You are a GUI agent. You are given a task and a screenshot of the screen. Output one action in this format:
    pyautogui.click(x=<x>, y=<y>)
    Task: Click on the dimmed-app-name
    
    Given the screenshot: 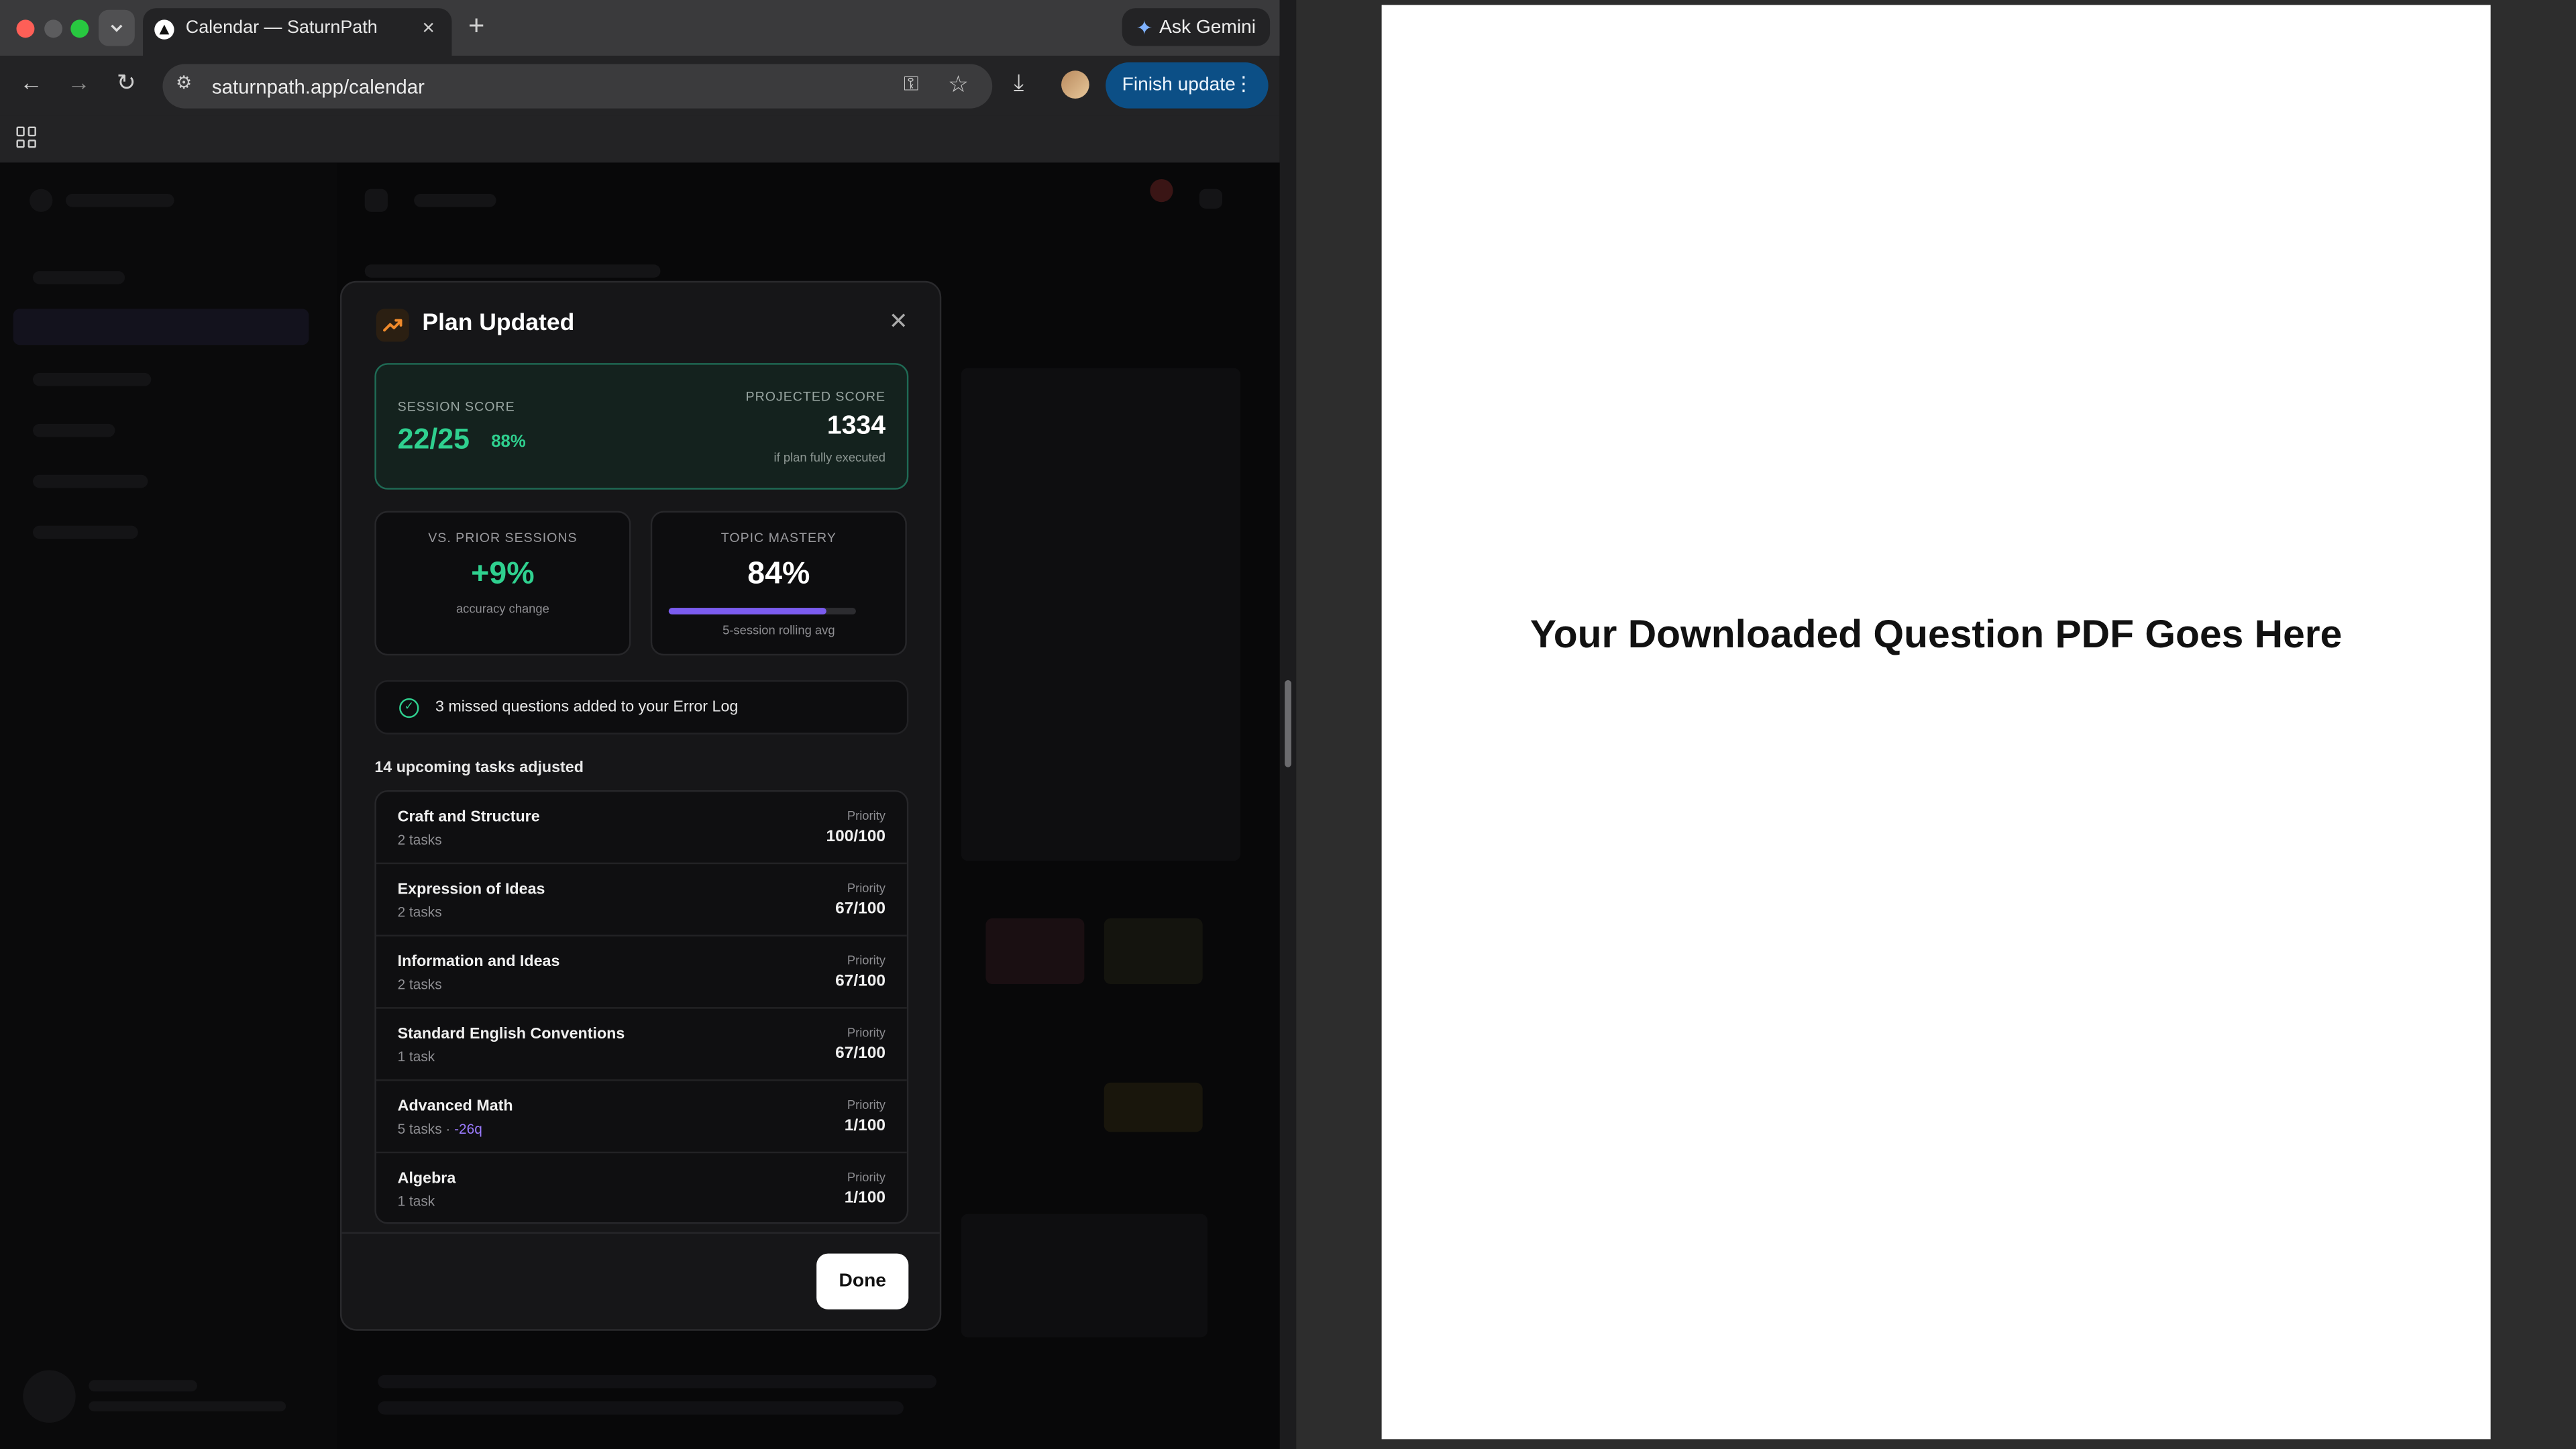 What is the action you would take?
    pyautogui.click(x=119, y=200)
    